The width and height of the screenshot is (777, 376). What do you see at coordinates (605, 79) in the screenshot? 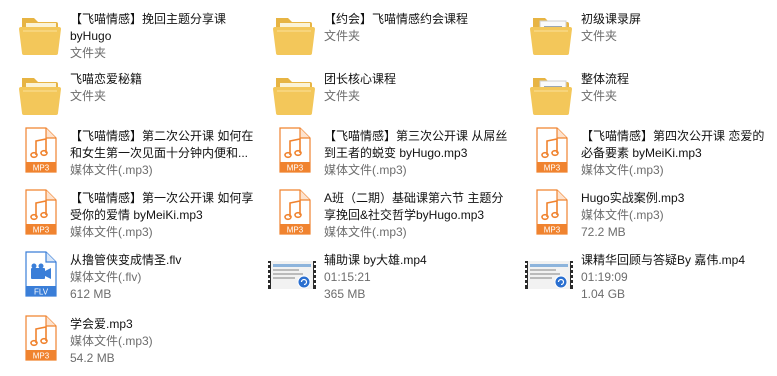
I see `file-name: 整体流程` at bounding box center [605, 79].